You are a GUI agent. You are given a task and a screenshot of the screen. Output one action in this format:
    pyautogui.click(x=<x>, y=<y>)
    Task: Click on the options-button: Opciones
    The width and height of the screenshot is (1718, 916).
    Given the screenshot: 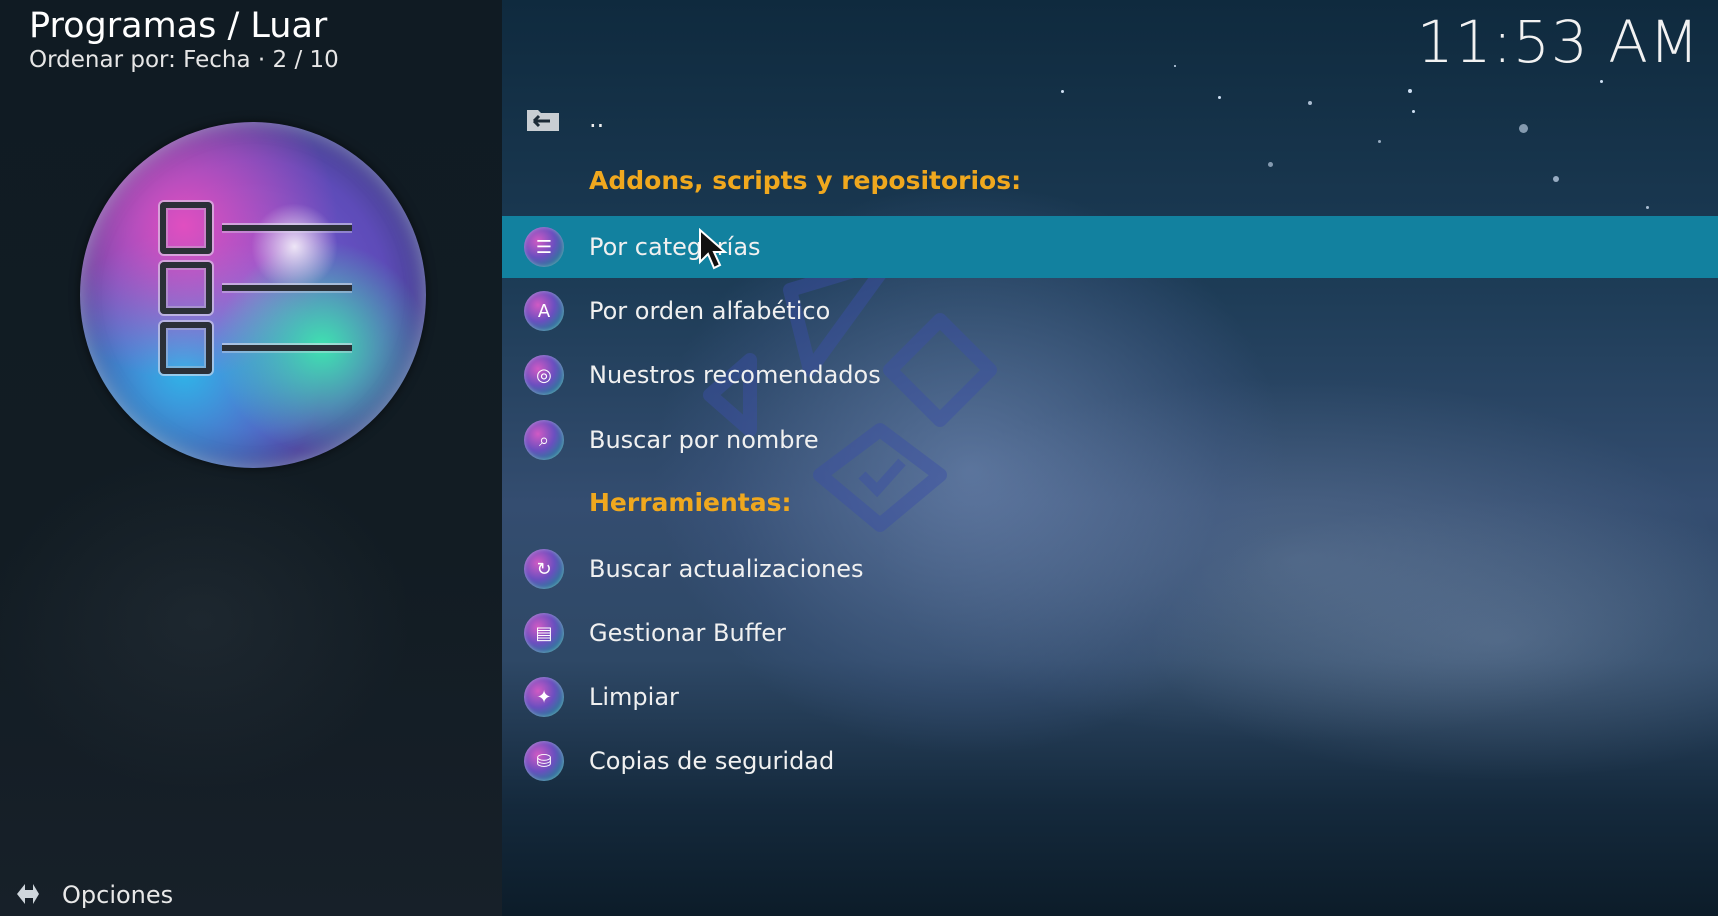 What is the action you would take?
    pyautogui.click(x=92, y=895)
    